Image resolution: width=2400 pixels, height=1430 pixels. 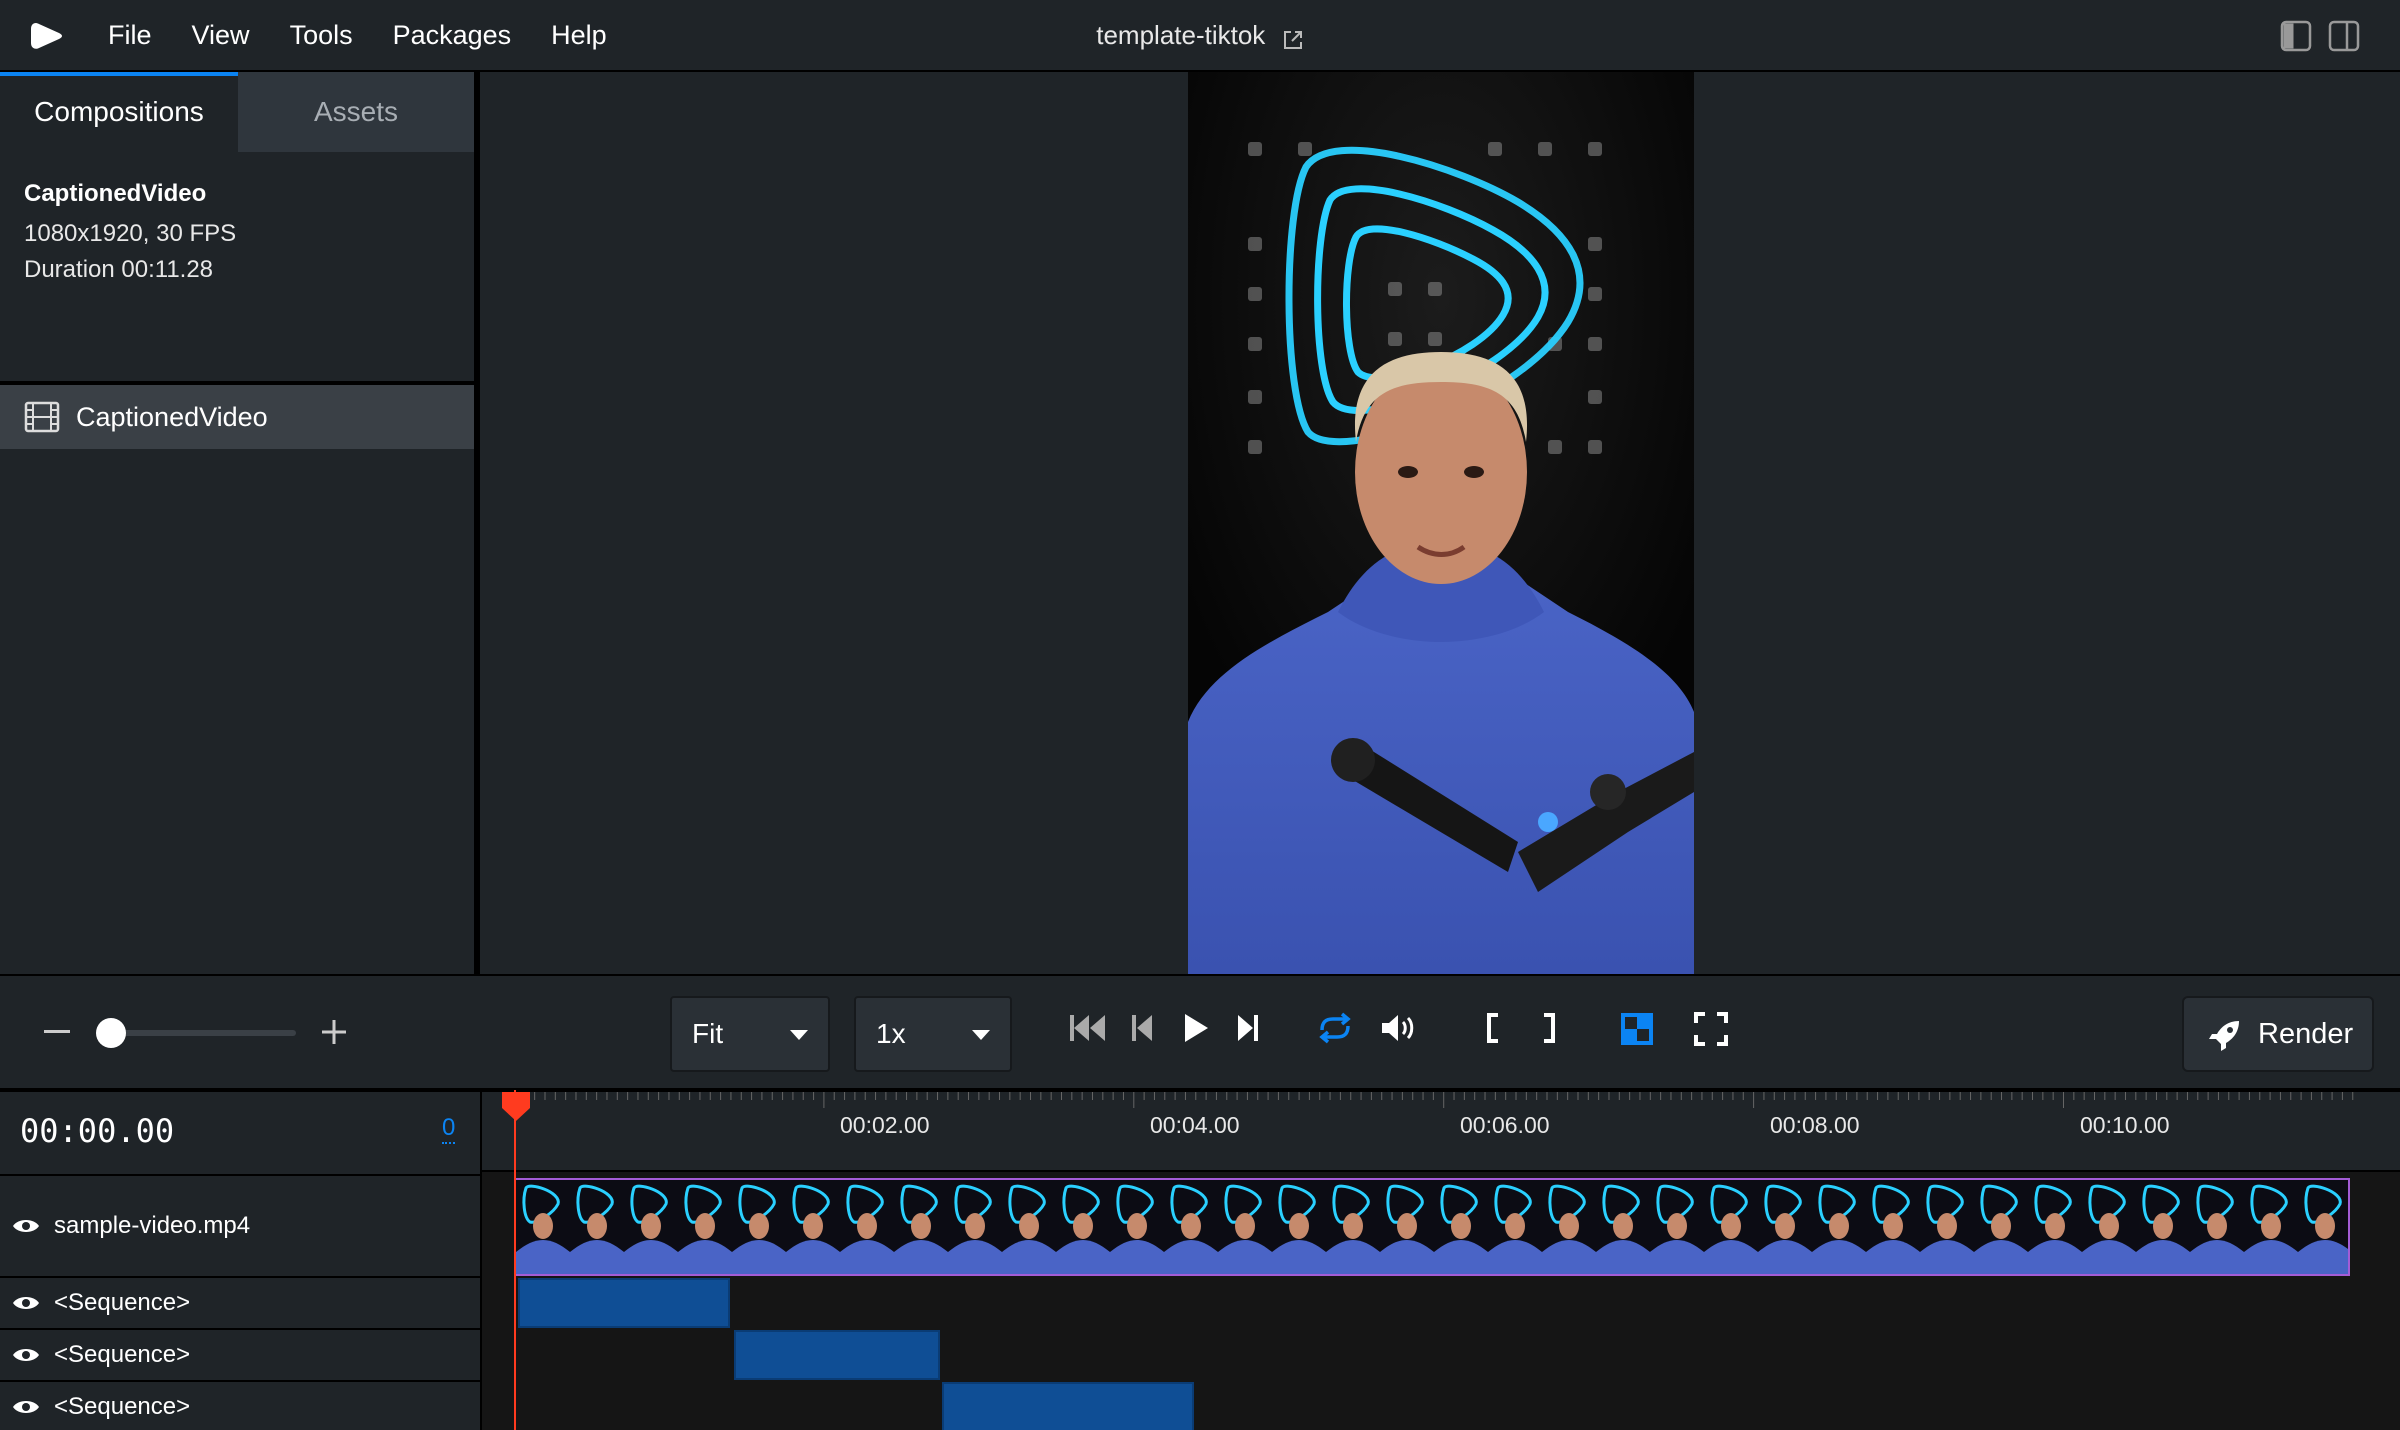 What do you see at coordinates (334, 1032) in the screenshot?
I see `zoom-in-button` at bounding box center [334, 1032].